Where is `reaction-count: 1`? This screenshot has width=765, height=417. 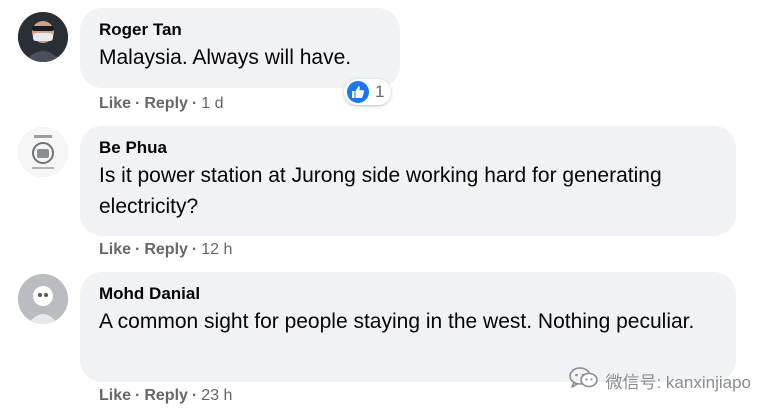
reaction-count: 1 is located at coordinates (380, 91).